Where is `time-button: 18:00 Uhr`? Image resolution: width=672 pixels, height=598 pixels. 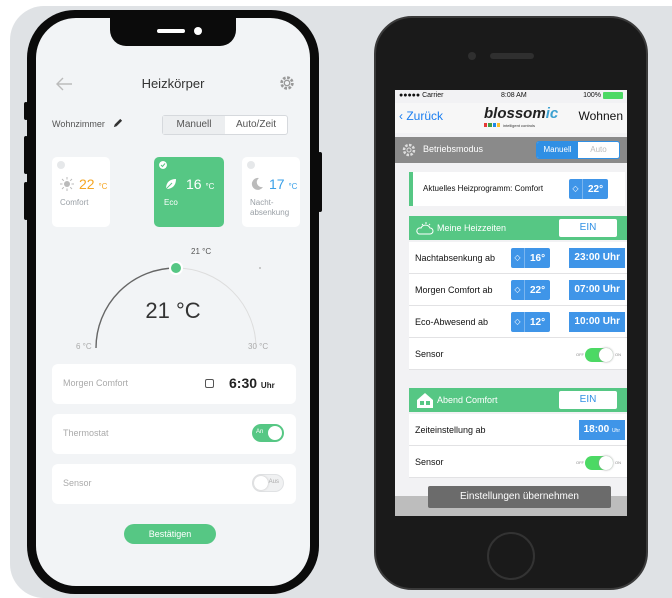 time-button: 18:00 Uhr is located at coordinates (601, 430).